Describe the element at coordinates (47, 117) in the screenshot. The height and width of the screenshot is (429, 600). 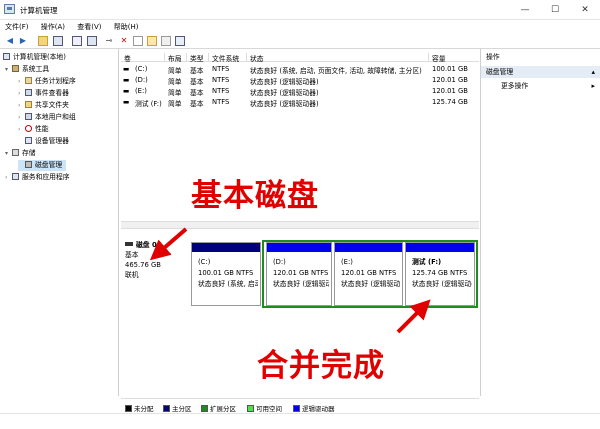
I see `tree-local-users: › 本地用户和组` at that location.